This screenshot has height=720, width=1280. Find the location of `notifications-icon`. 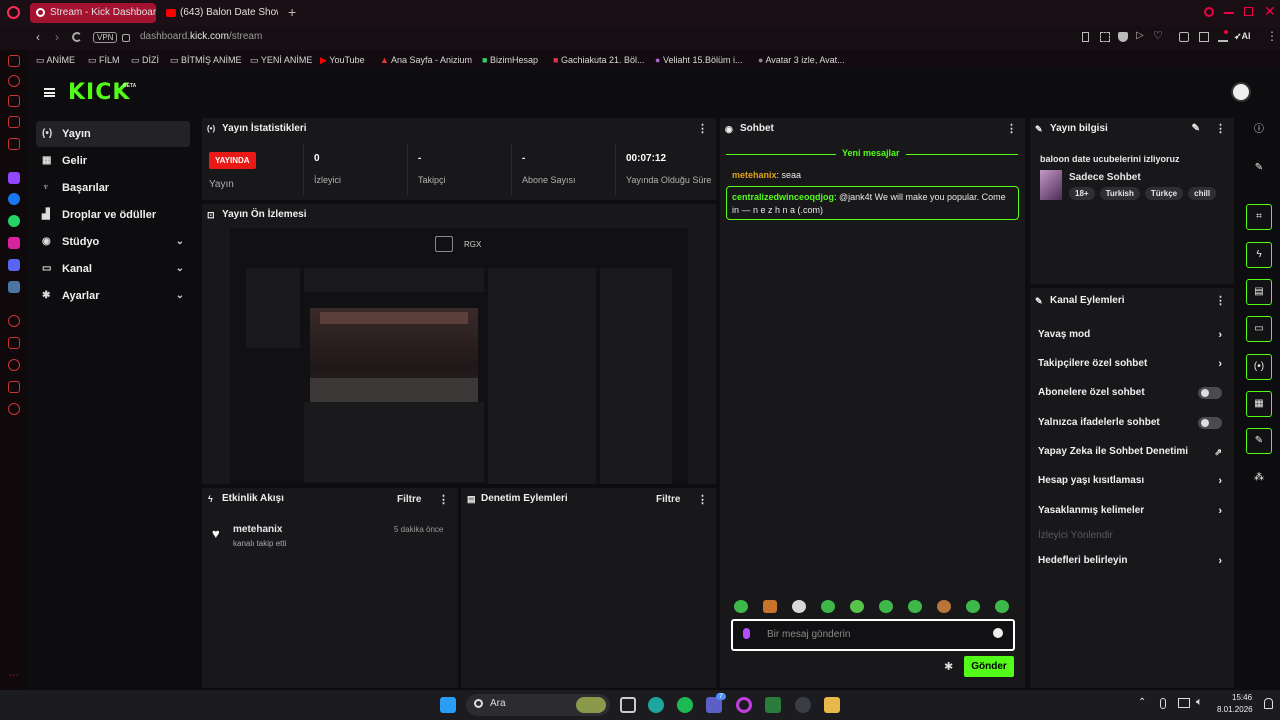

notifications-icon is located at coordinates (1268, 703).